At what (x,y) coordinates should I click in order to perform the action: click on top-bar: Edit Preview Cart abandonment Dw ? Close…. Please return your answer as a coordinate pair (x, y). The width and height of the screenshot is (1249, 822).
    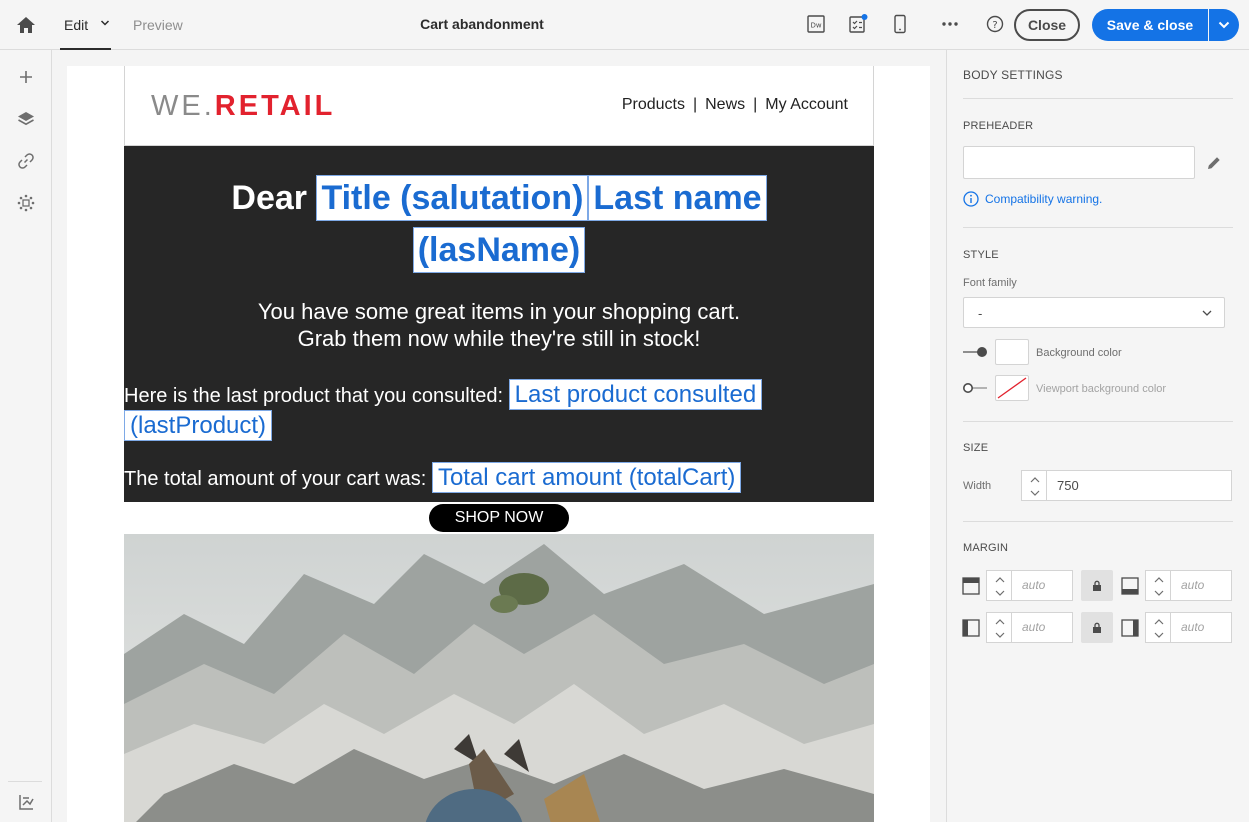
    Looking at the image, I should click on (624, 25).